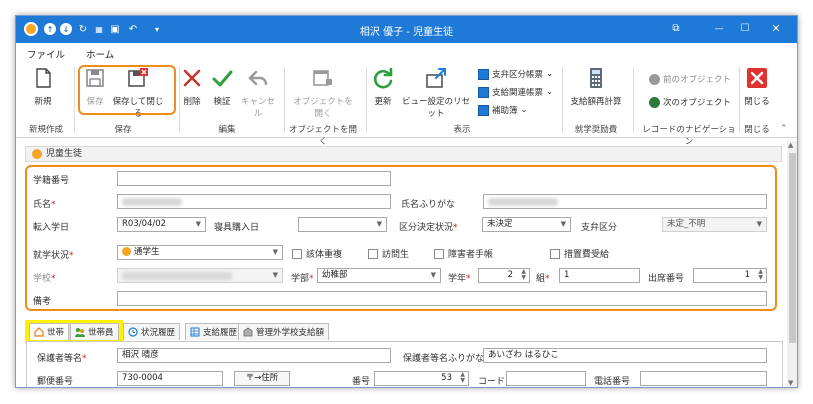  What do you see at coordinates (654, 102) in the screenshot?
I see `down-arrow-circle-icon` at bounding box center [654, 102].